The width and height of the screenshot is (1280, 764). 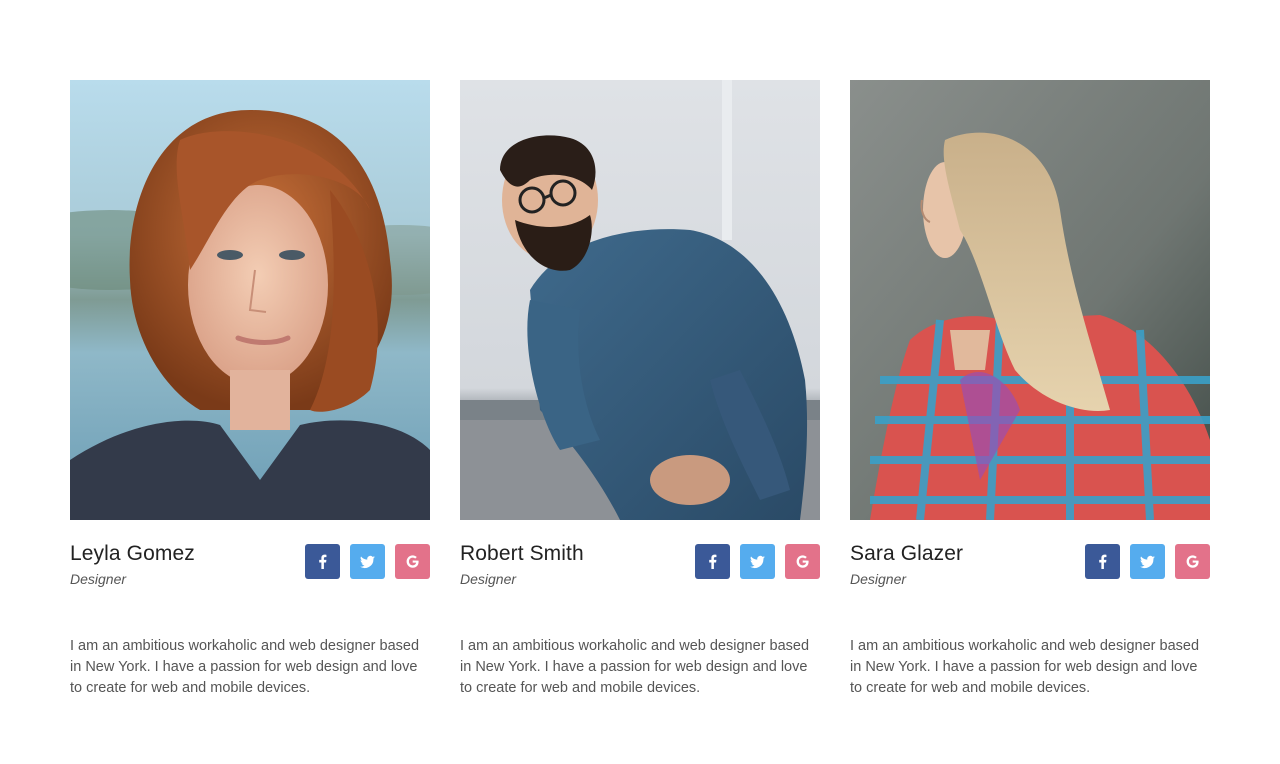 I want to click on member-info: Robert Smith Designer, so click(x=522, y=565).